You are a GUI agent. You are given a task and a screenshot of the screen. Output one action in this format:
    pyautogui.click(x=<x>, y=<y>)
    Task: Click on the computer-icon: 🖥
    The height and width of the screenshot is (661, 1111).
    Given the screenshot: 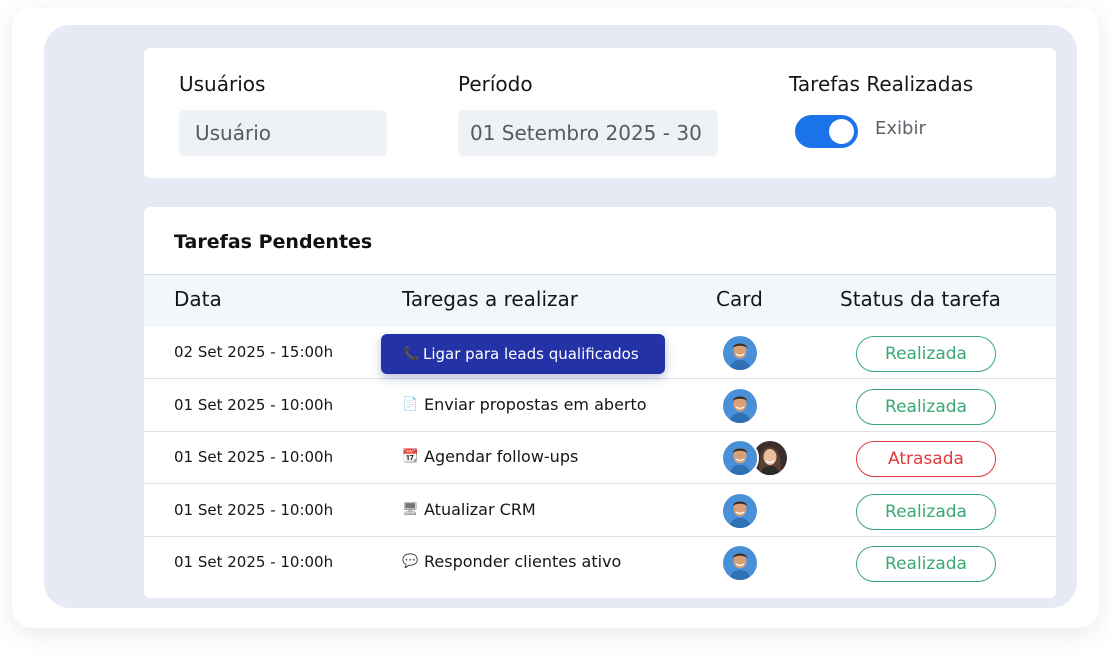 What is the action you would take?
    pyautogui.click(x=410, y=509)
    